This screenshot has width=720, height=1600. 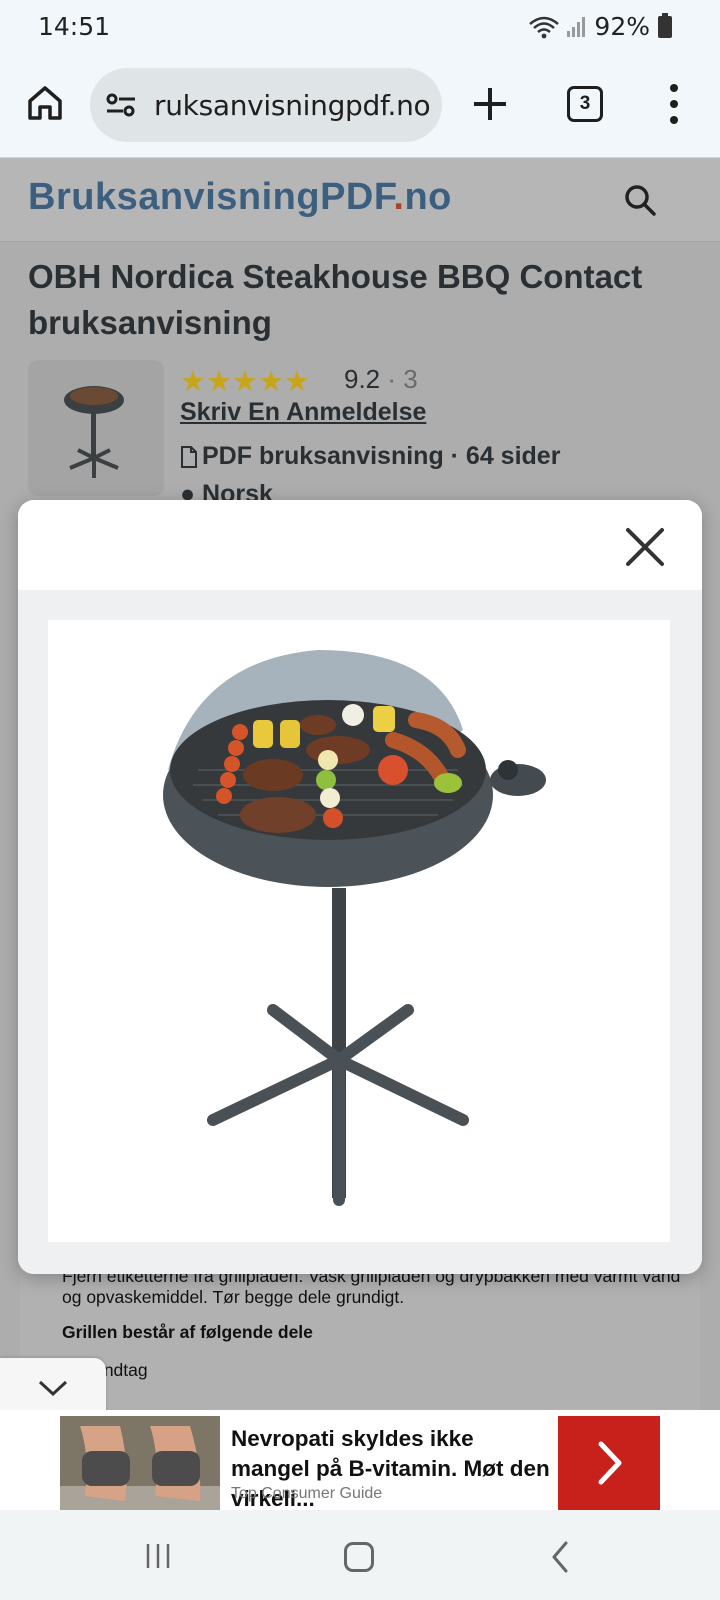 I want to click on back-icon, so click(x=560, y=1557).